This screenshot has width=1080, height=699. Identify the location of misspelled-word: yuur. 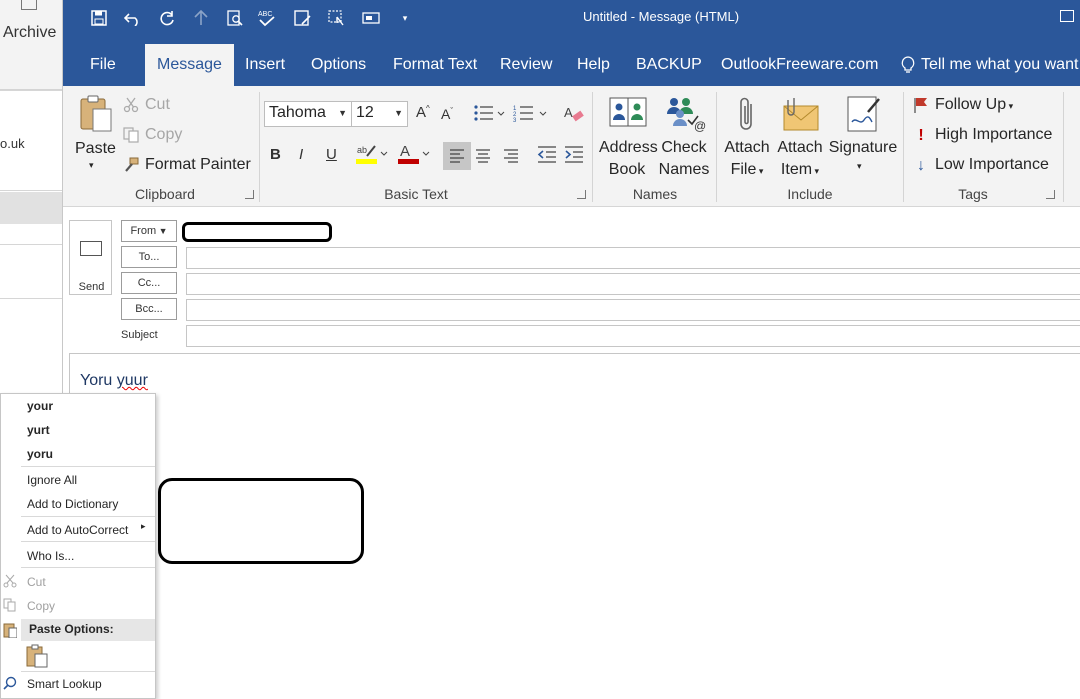
(132, 380).